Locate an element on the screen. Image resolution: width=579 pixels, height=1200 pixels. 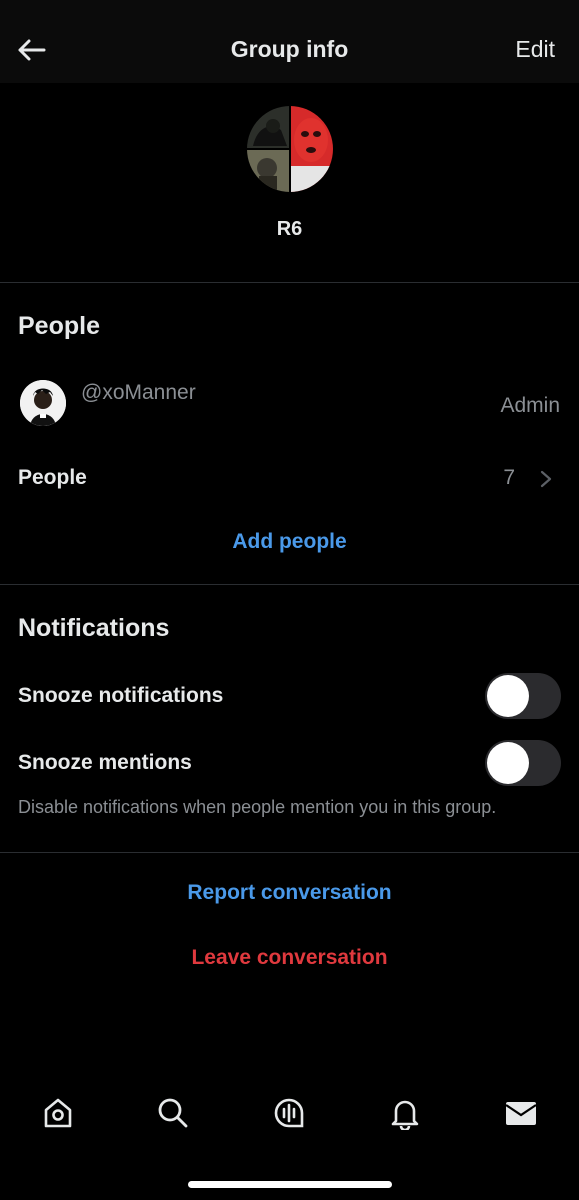
bell-icon is located at coordinates (405, 1115).